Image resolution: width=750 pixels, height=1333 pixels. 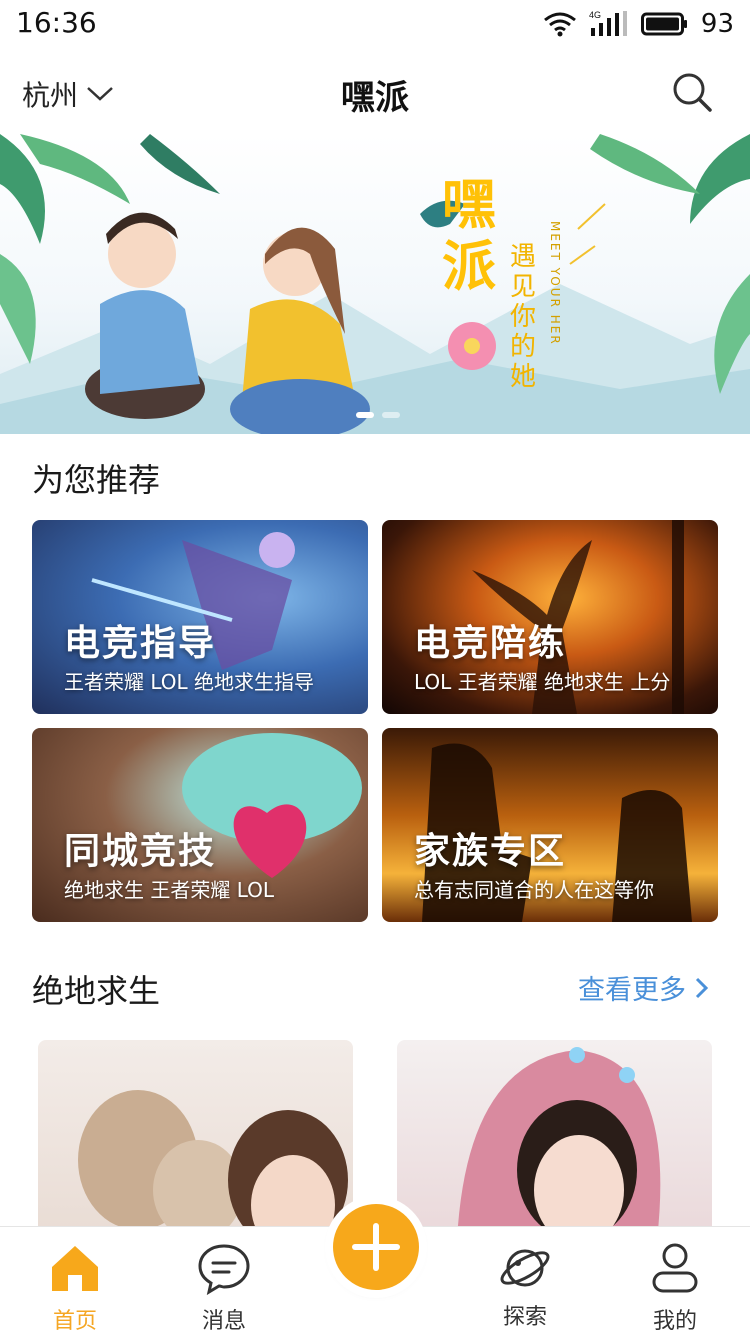 I want to click on tab-label: 消息, so click(x=223, y=1321).